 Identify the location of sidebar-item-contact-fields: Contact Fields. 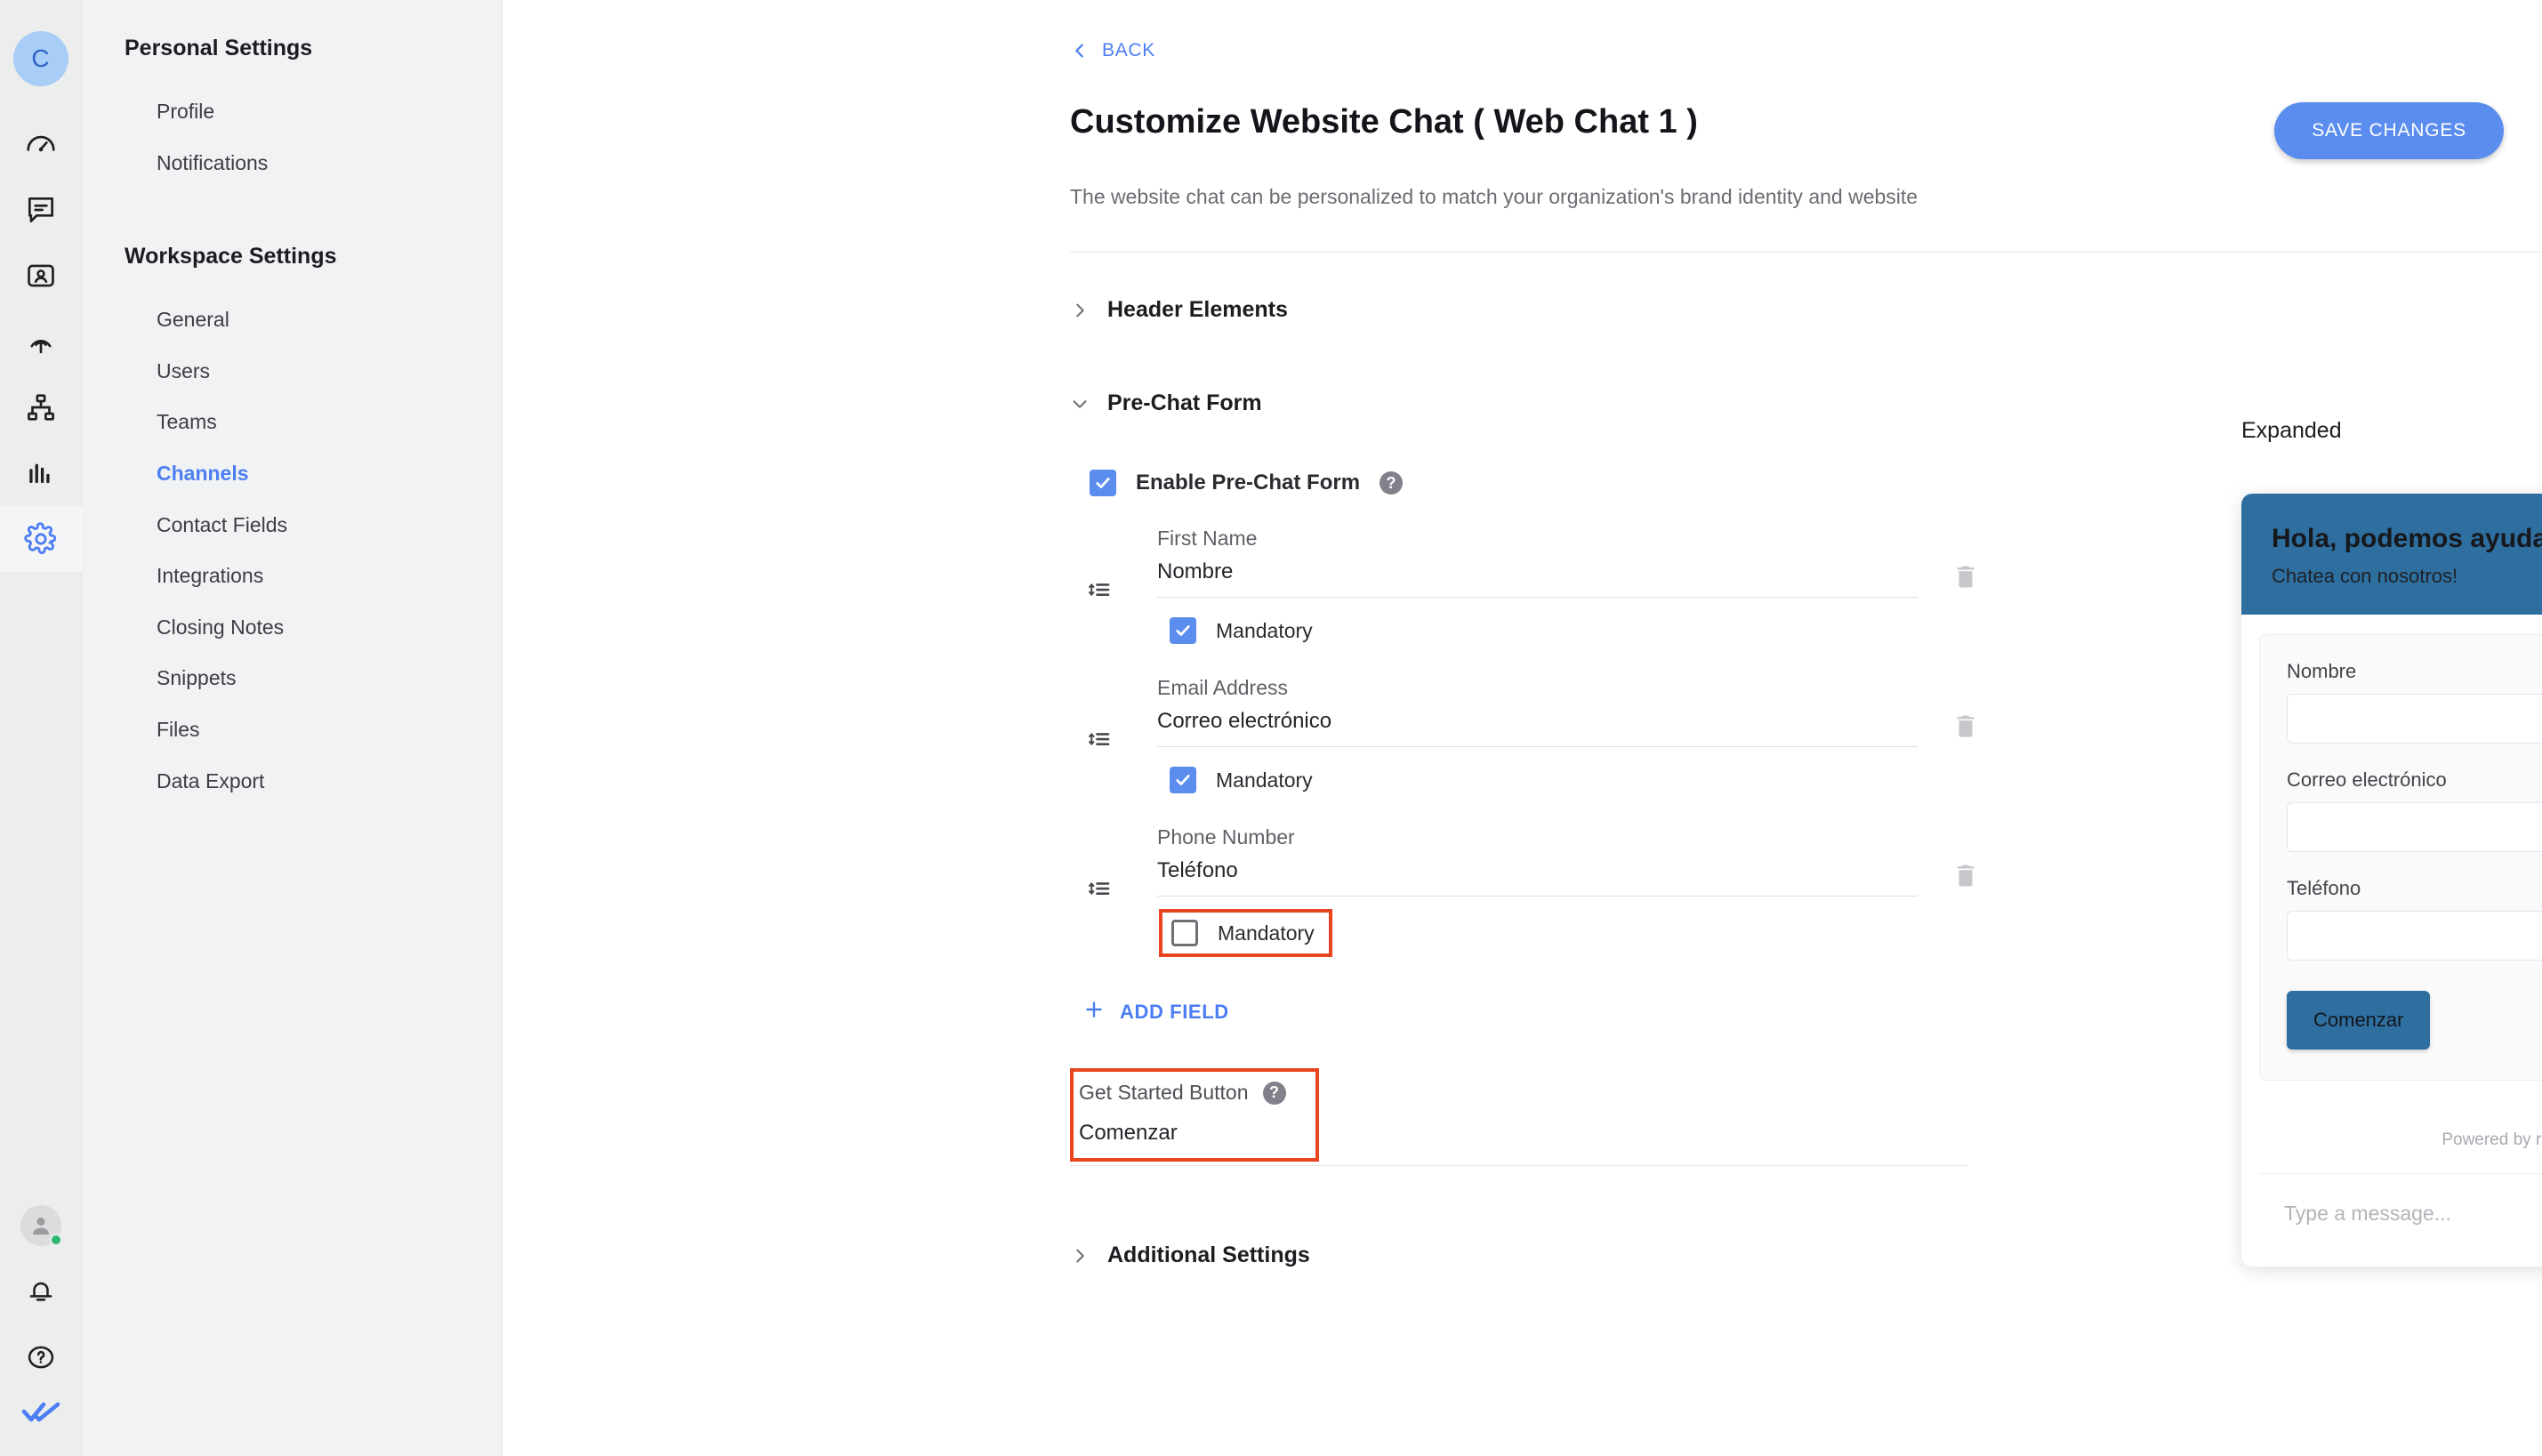
(292, 525).